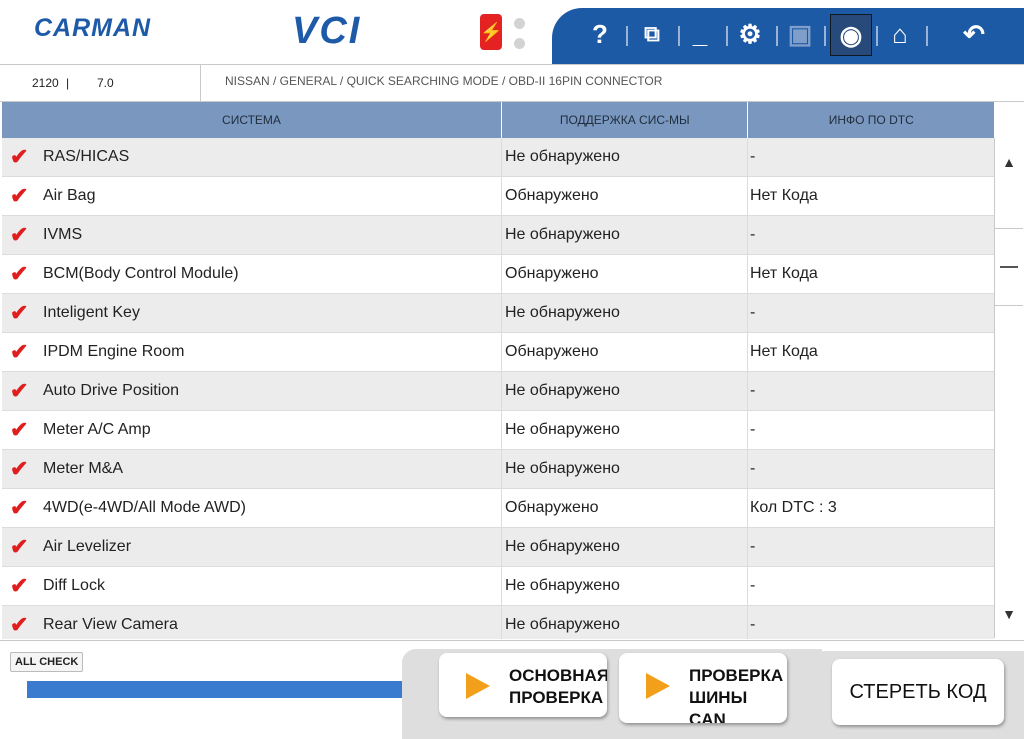  I want to click on table-row: ✔ RAS/HICAS Не обнаружено -, so click(498, 157).